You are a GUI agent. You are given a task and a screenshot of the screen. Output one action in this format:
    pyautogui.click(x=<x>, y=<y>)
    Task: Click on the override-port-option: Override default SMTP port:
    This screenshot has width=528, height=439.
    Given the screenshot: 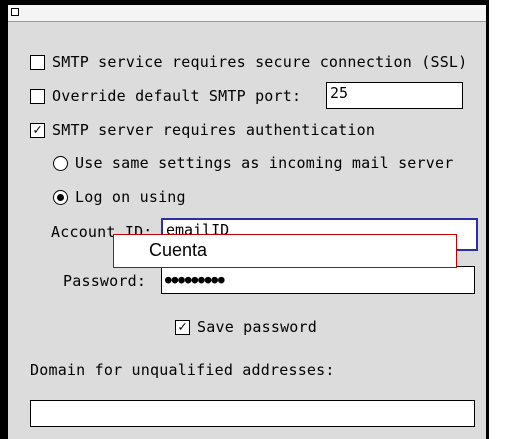 What is the action you would take?
    pyautogui.click(x=165, y=96)
    